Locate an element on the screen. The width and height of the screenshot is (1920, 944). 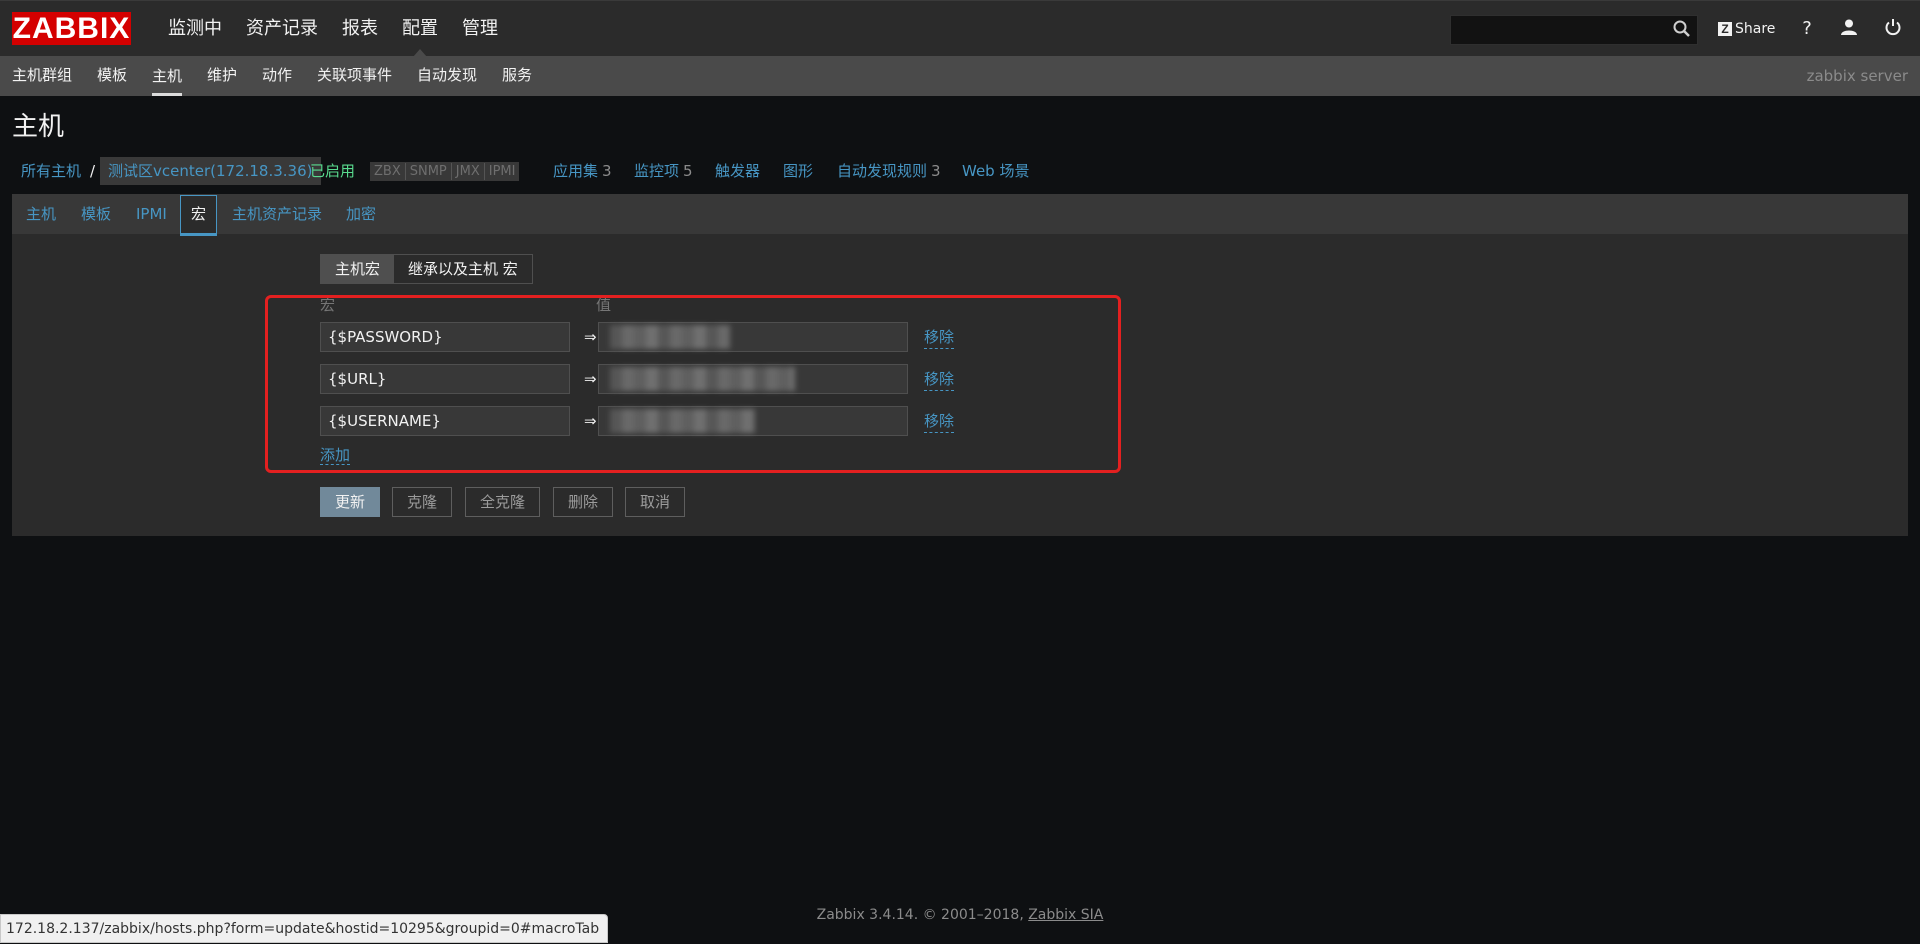
full-clone-button: 全克隆 is located at coordinates (502, 502).